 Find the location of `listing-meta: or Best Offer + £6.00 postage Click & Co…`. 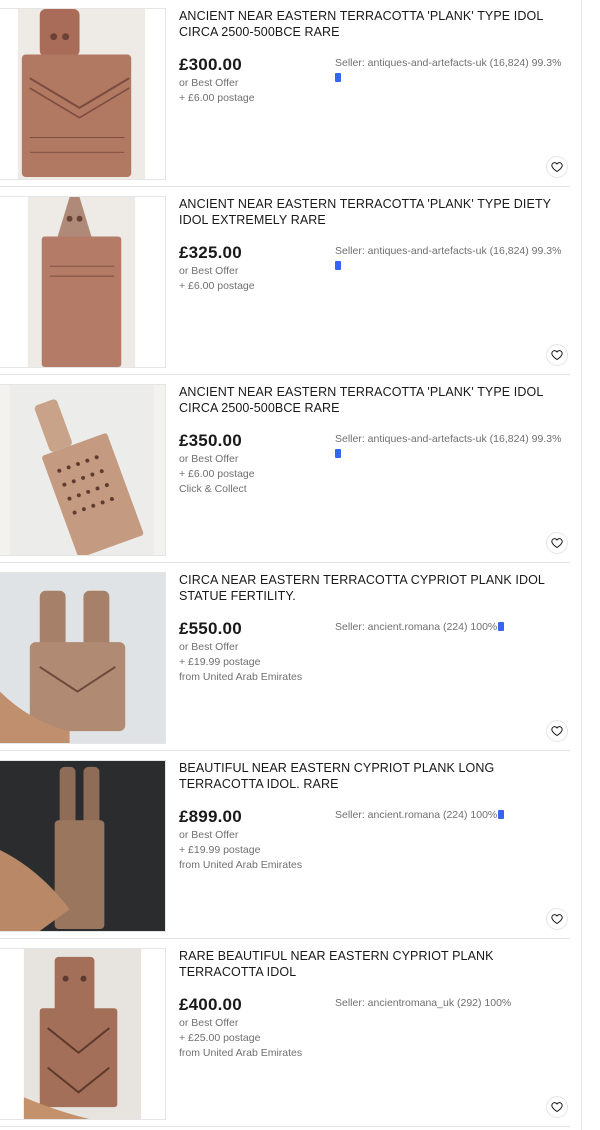

listing-meta: or Best Offer + £6.00 postage Click & Co… is located at coordinates (217, 474).